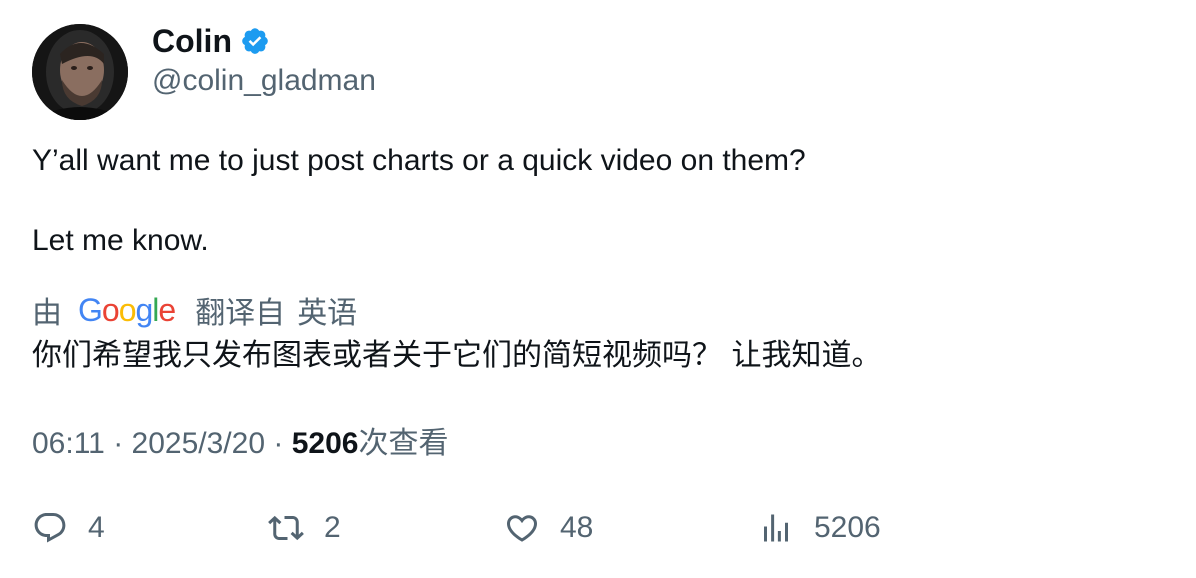 The height and width of the screenshot is (578, 1196). Describe the element at coordinates (325, 443) in the screenshot. I see `view-count: 5206` at that location.